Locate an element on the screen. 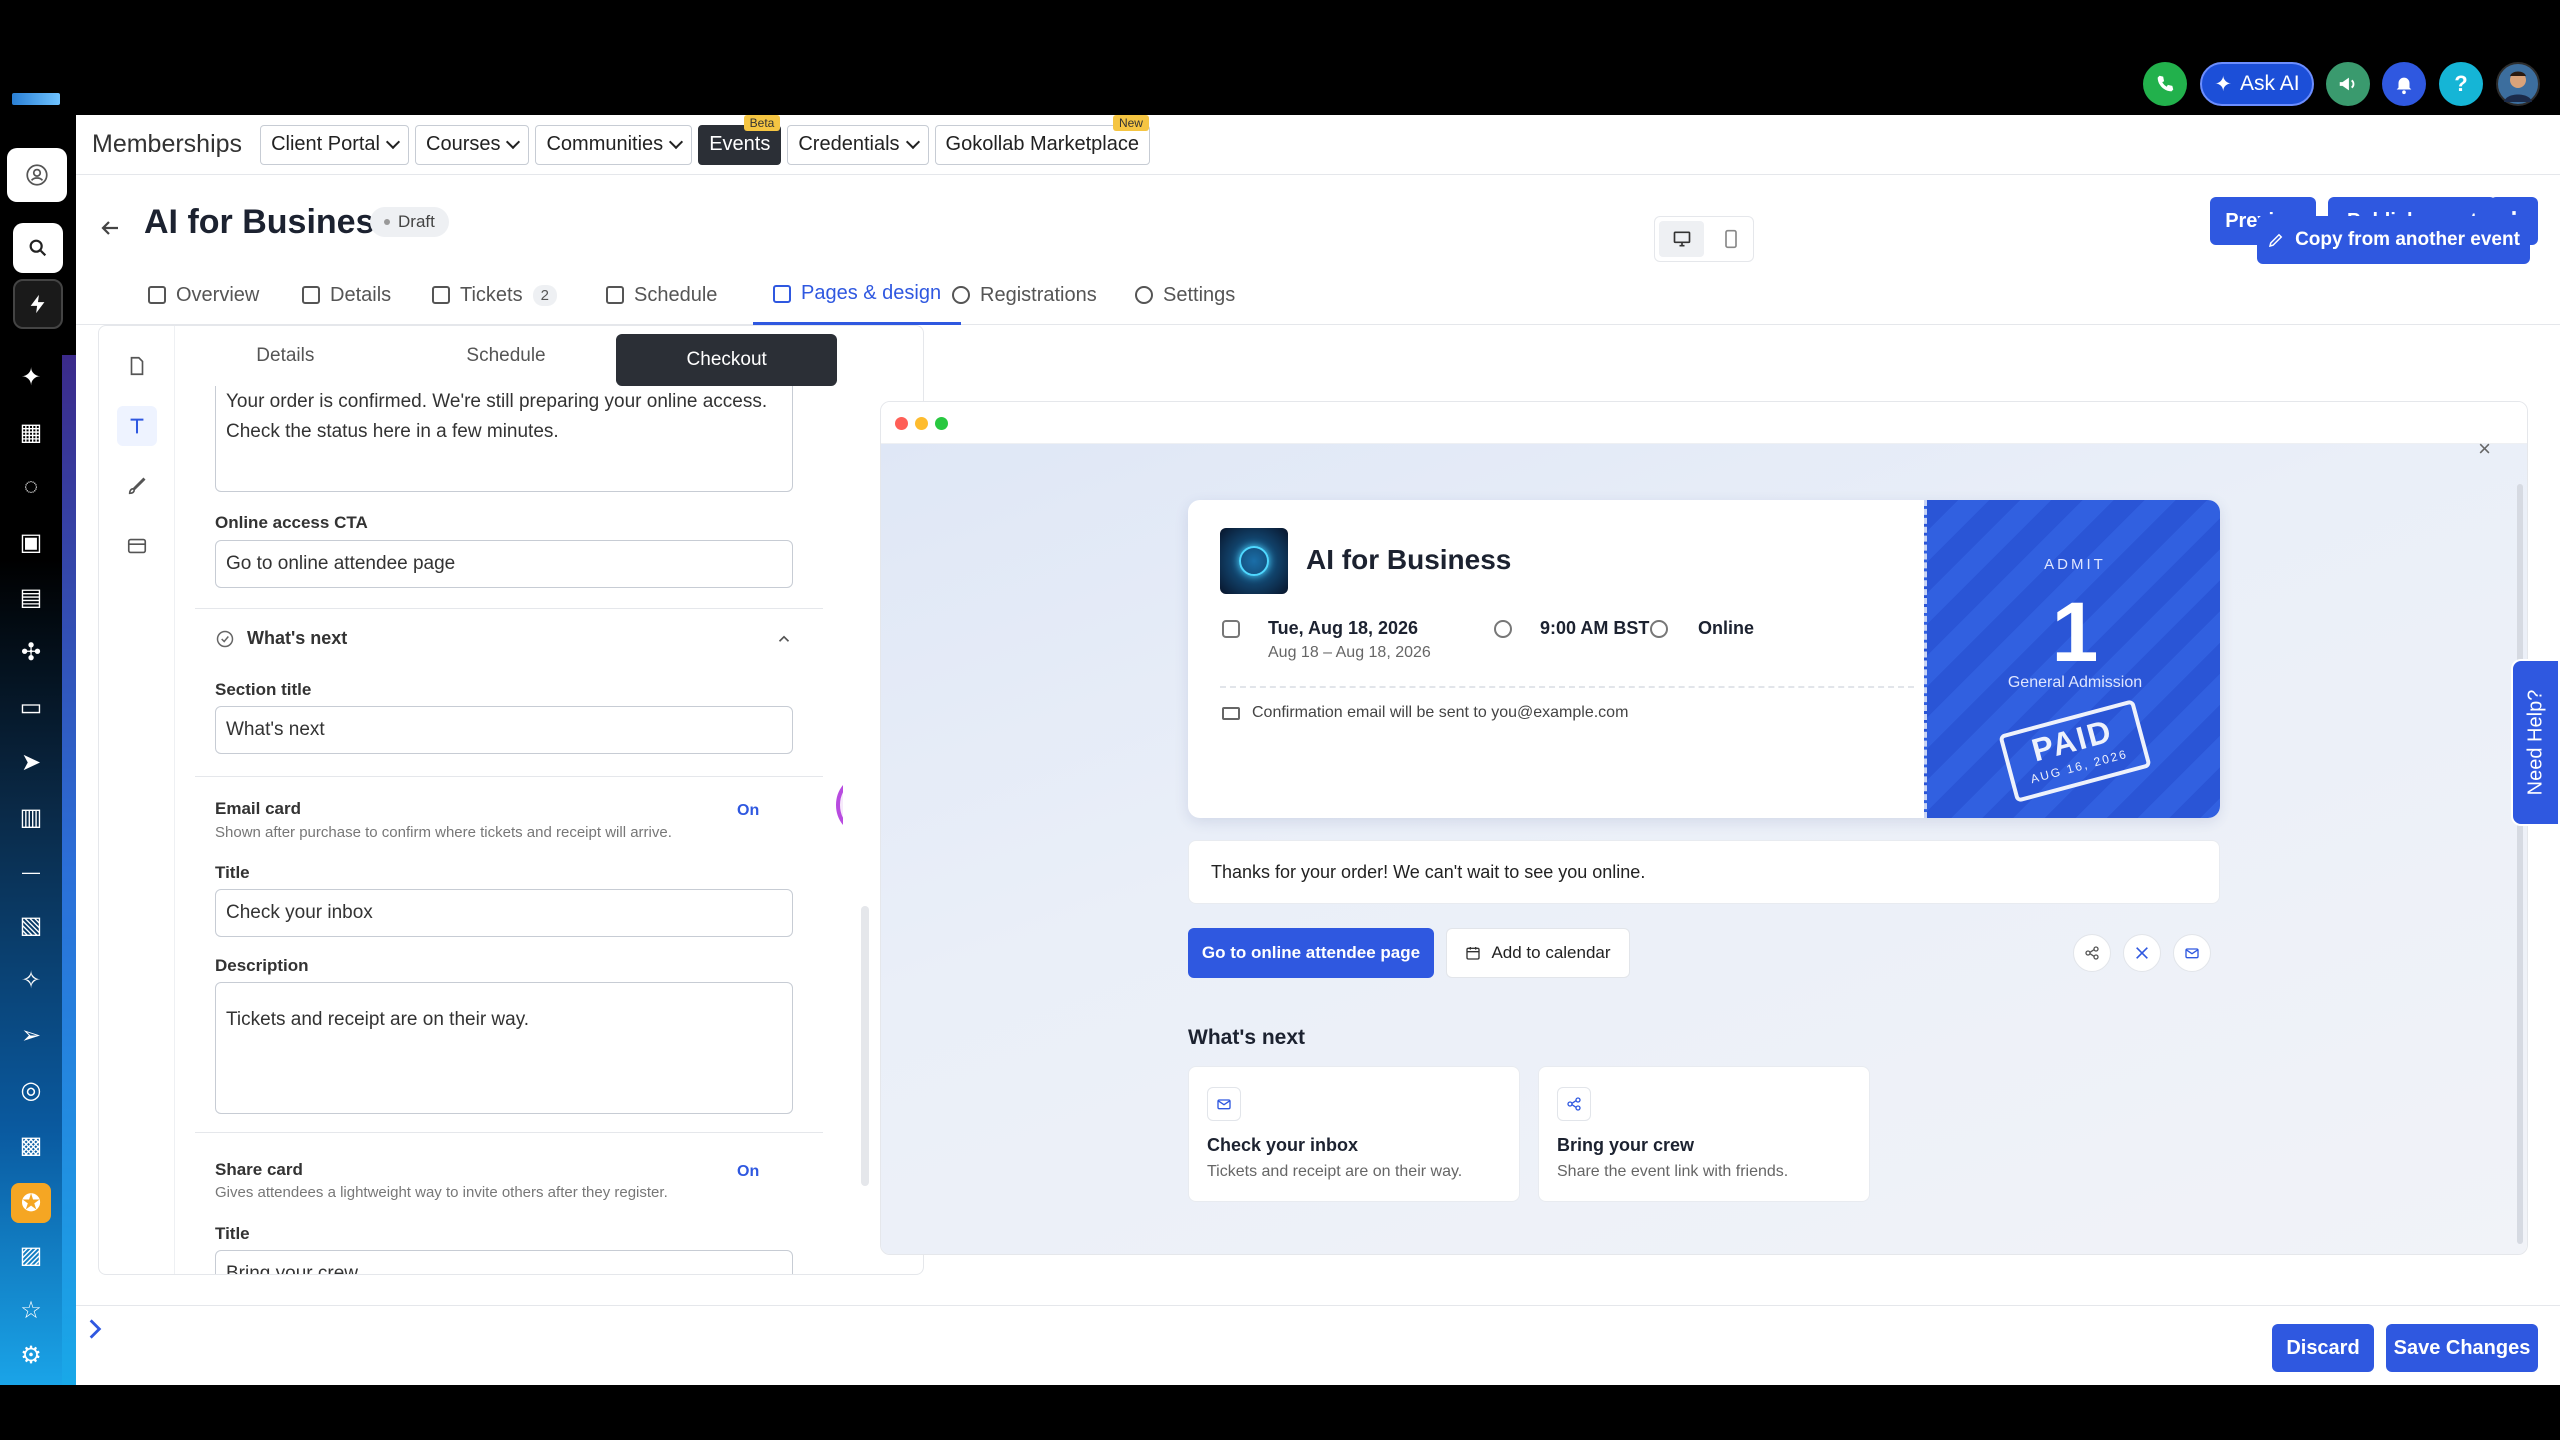  editor-tools is located at coordinates (137, 800).